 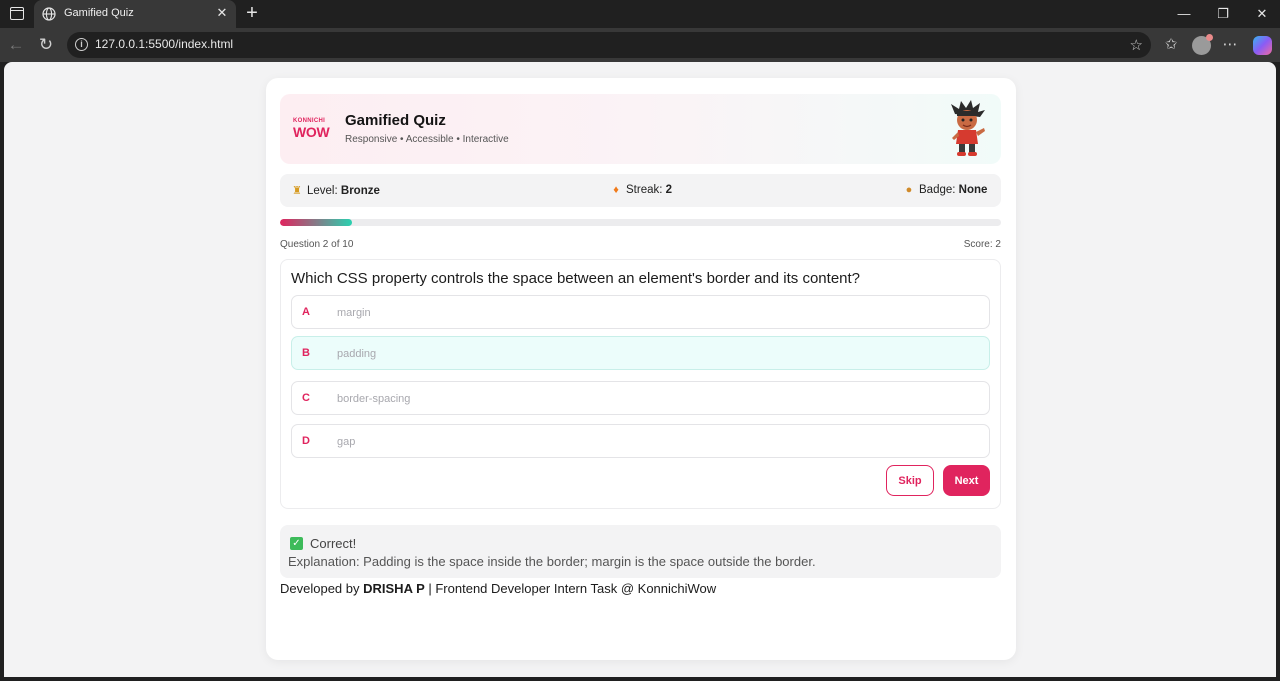 I want to click on streak-stat: ♦ Streak: 2, so click(x=641, y=190).